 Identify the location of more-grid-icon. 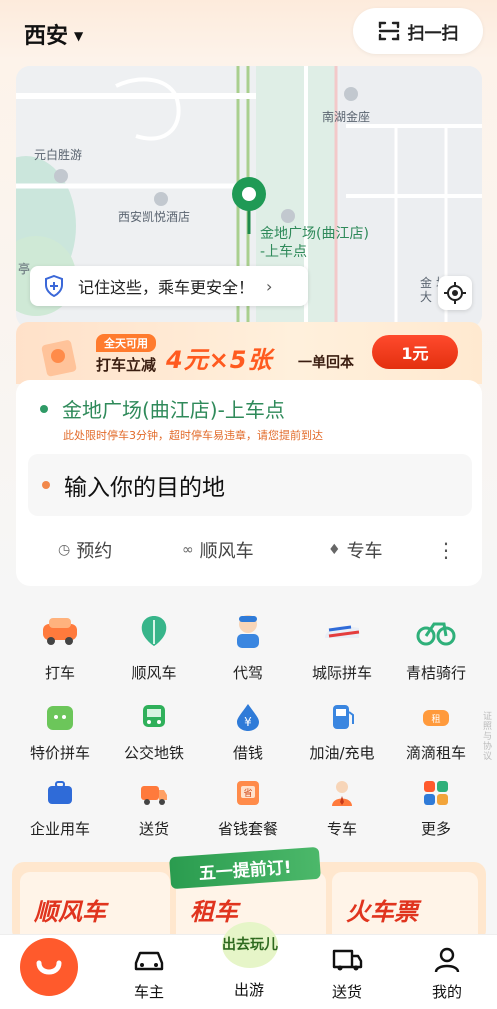
(436, 793).